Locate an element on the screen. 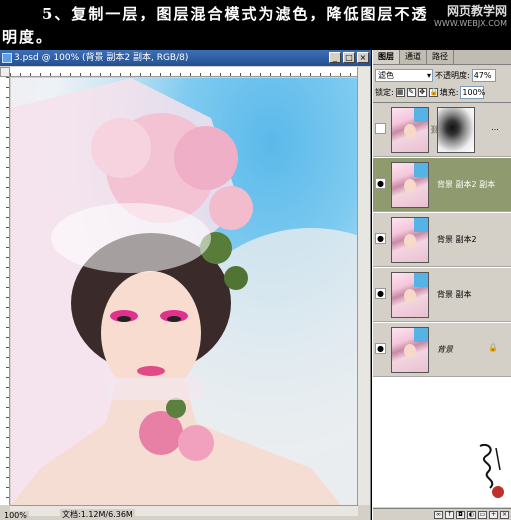 This screenshot has height=520, width=511. layer-name: 背景 is located at coordinates (445, 349).